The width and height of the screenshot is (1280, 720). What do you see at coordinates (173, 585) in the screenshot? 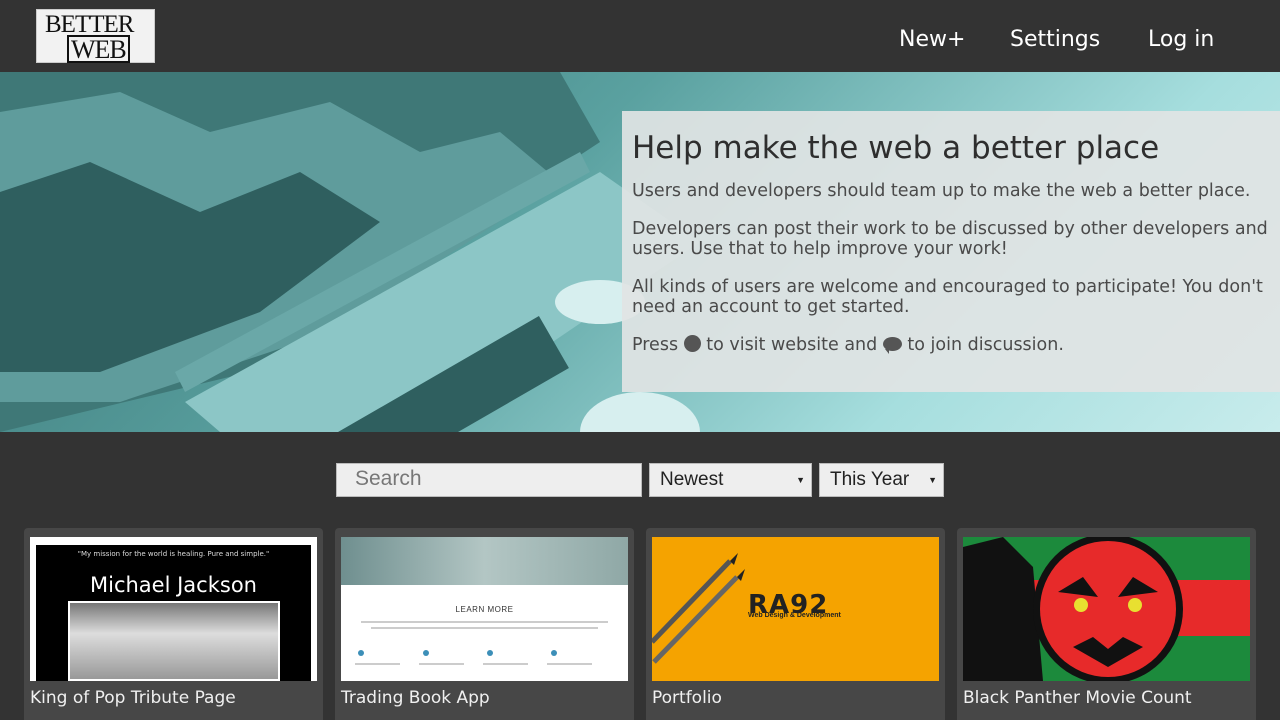
I see `thumbnail-heading: Michael Jackson` at bounding box center [173, 585].